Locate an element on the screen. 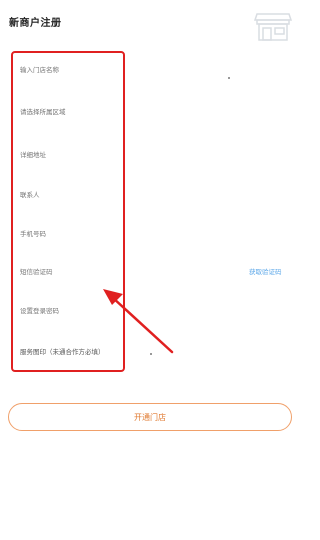  address-input is located at coordinates (70, 155).